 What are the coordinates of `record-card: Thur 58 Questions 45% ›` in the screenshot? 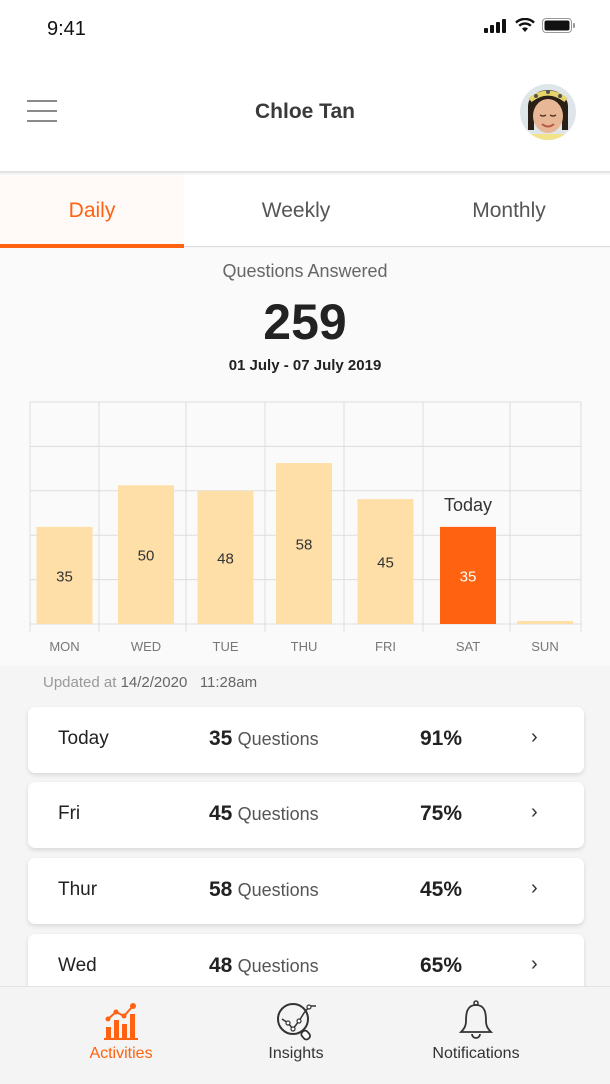 It's located at (306, 891).